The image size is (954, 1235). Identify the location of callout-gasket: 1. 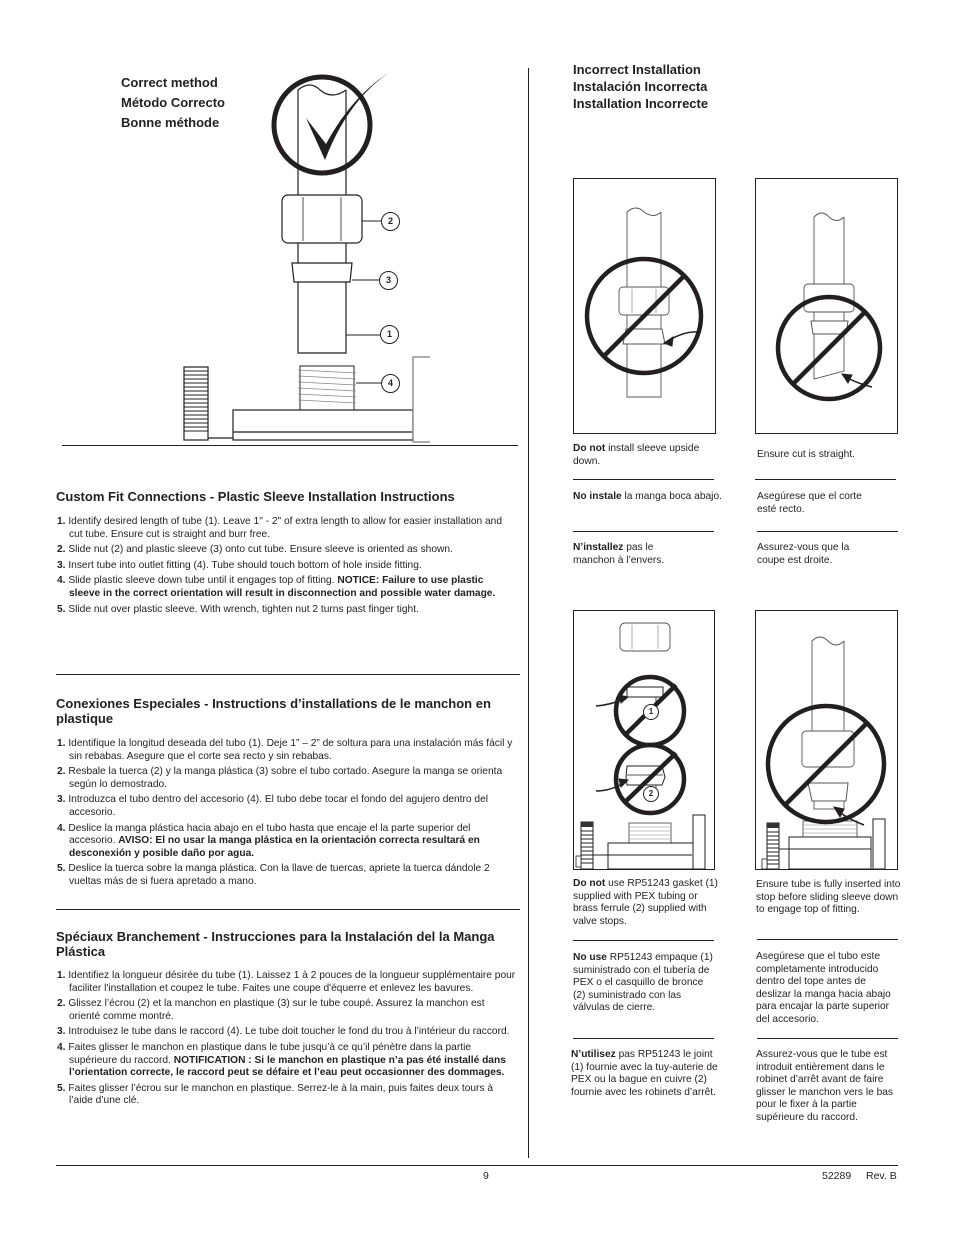
(651, 712).